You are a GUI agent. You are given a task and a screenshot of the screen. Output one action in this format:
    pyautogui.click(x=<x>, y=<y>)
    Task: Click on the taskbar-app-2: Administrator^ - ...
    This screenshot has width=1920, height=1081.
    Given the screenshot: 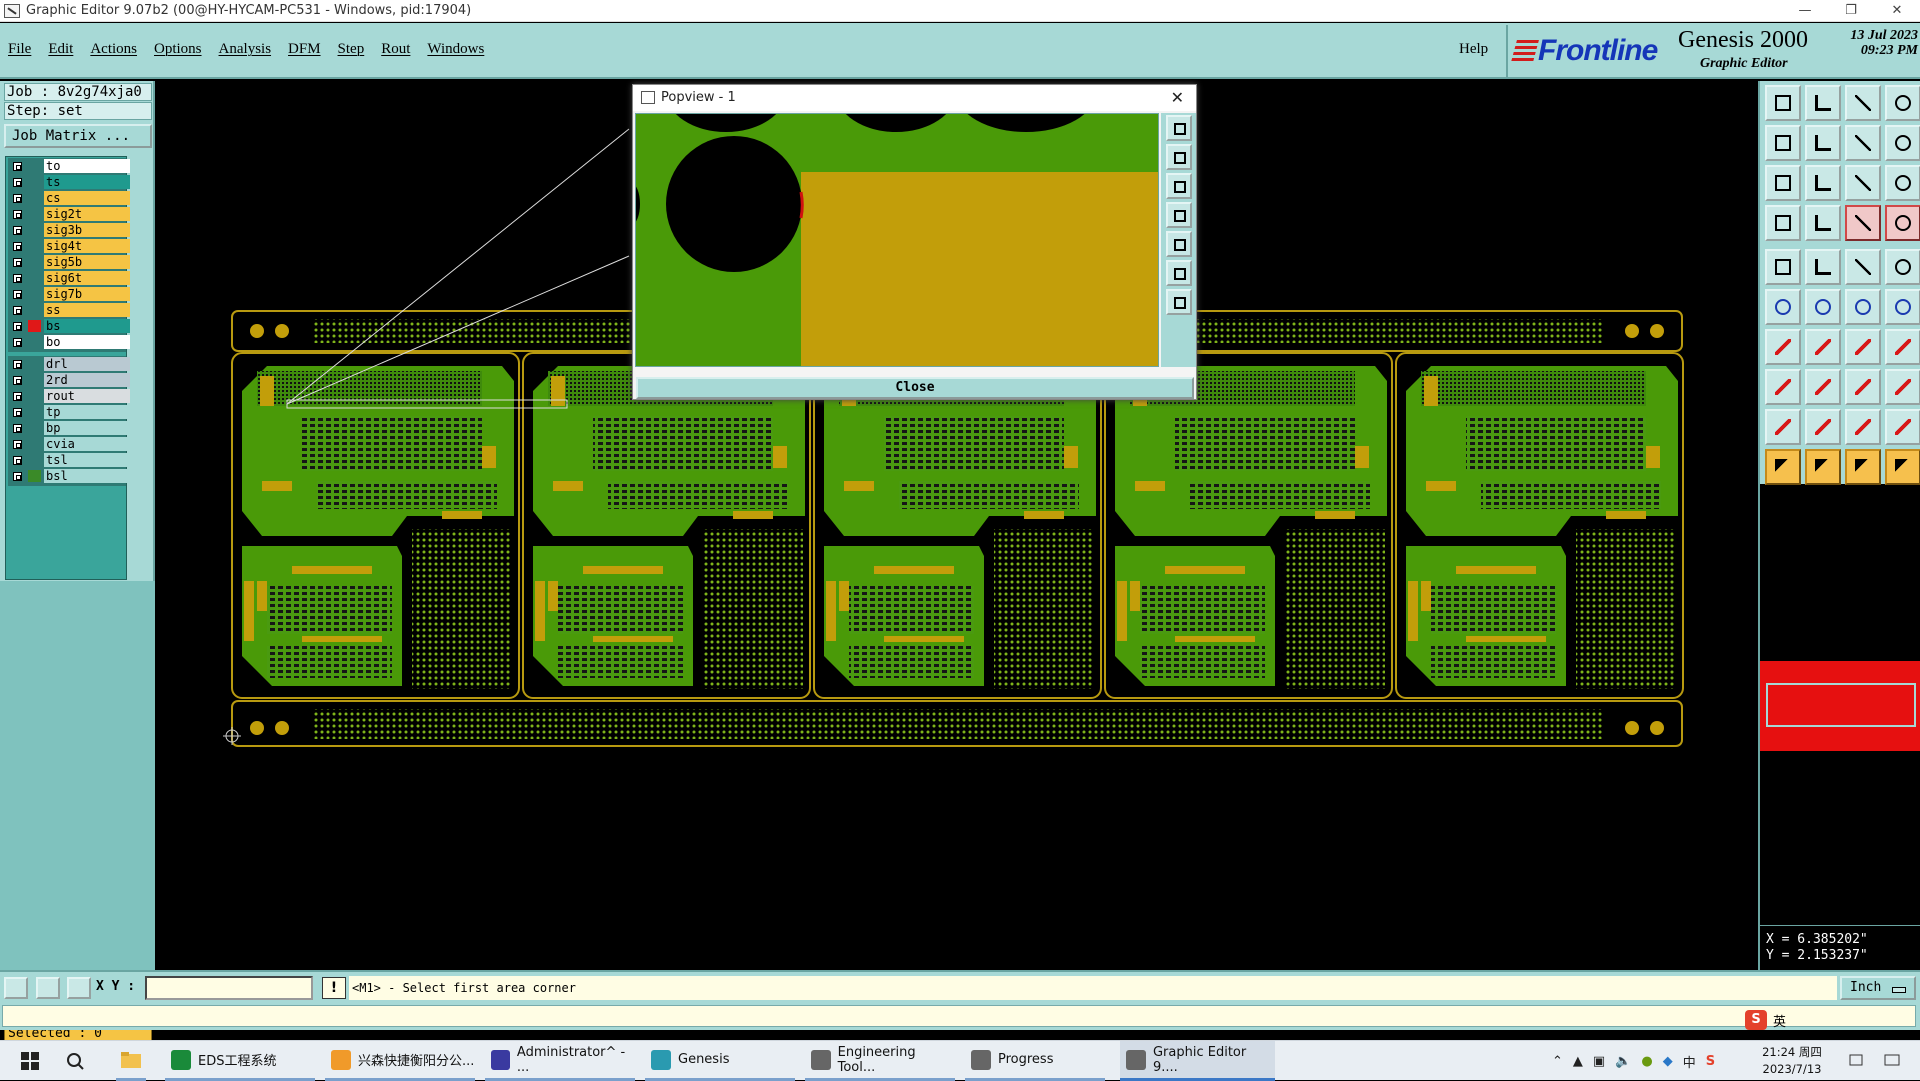 What is the action you would take?
    pyautogui.click(x=560, y=1061)
    